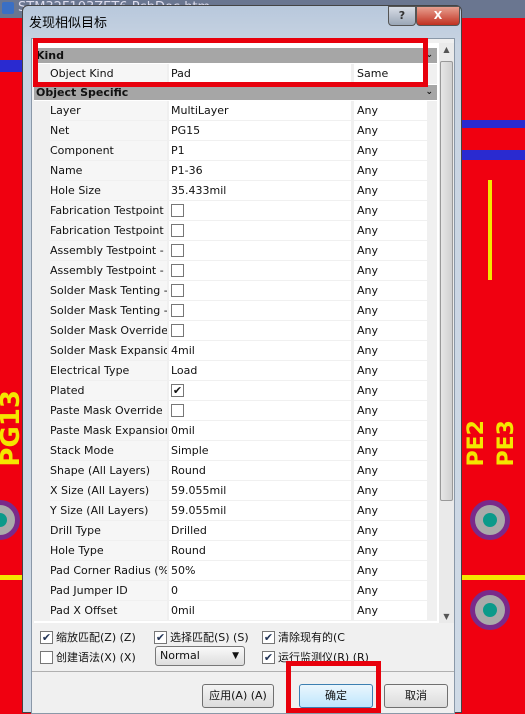  I want to click on property-row: Paste Mask Override Any, so click(235, 411).